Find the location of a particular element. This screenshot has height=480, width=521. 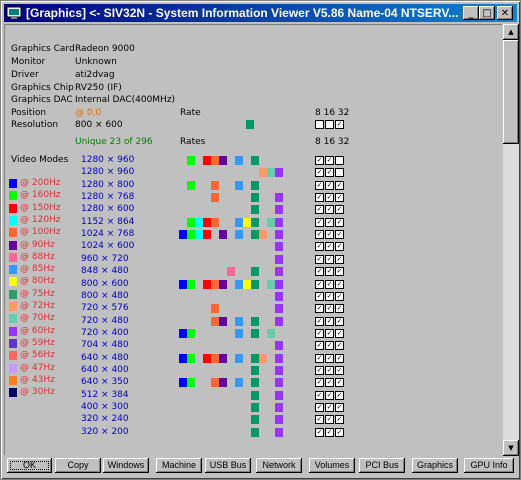

gpu-info-button: GPU Info is located at coordinates (489, 465).